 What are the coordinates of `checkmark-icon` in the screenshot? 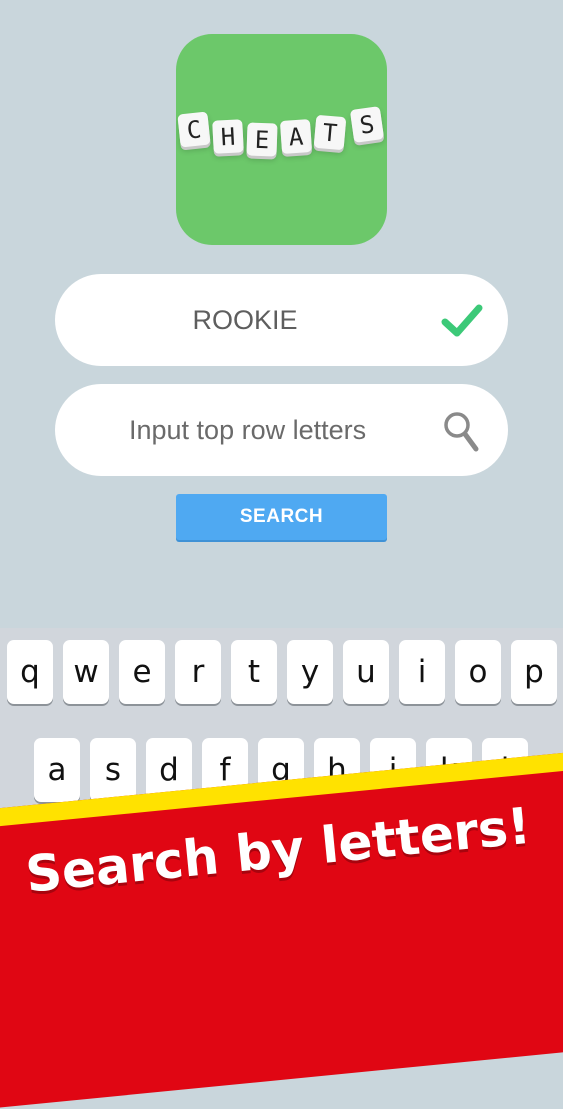 It's located at (462, 320).